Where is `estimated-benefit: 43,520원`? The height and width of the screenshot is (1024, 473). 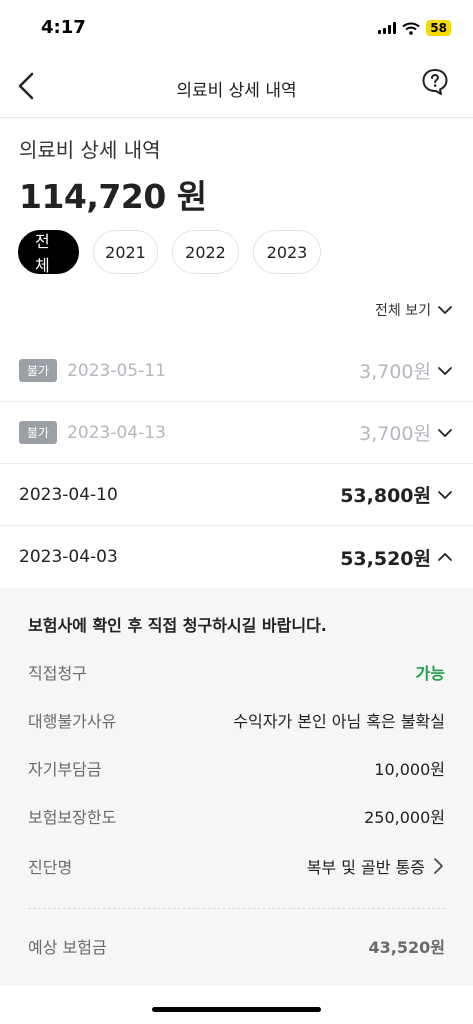 estimated-benefit: 43,520원 is located at coordinates (406, 947).